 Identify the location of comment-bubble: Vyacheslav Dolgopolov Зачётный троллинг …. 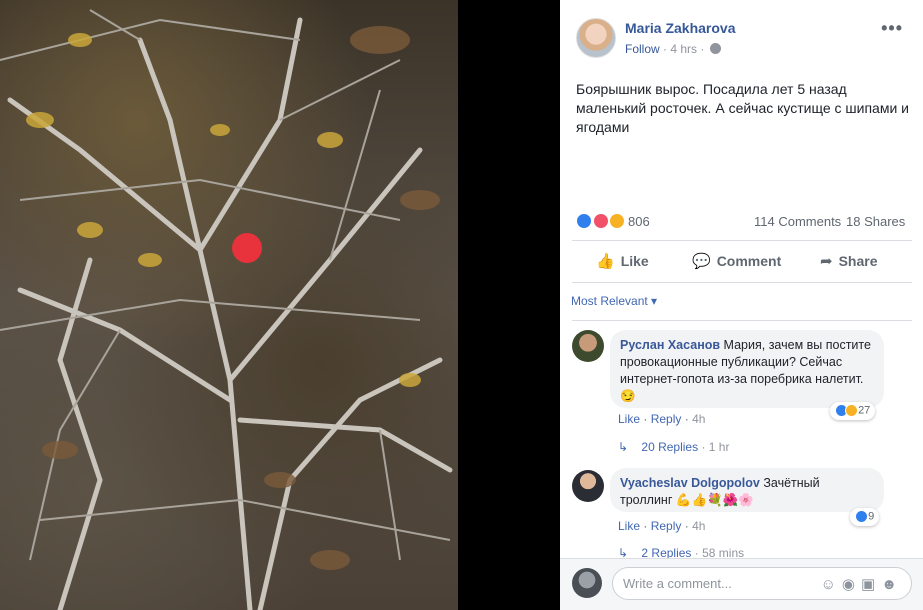
(747, 490).